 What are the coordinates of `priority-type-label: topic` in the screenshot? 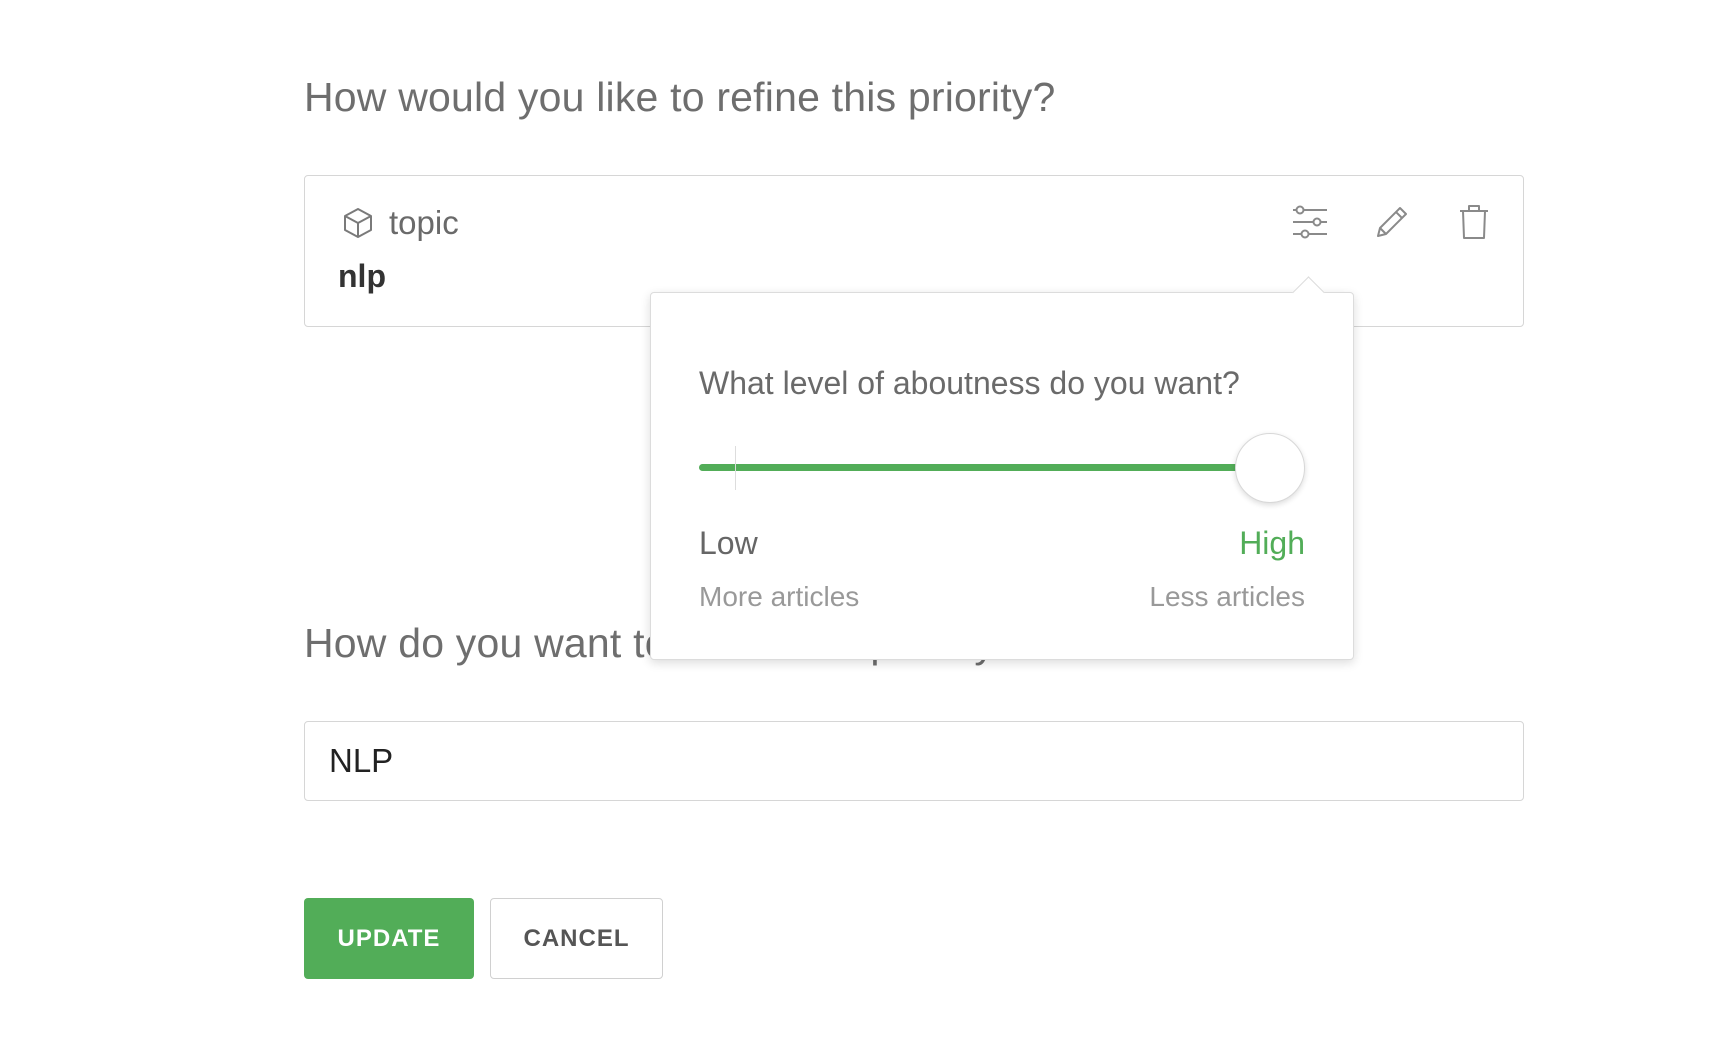 It's located at (424, 222).